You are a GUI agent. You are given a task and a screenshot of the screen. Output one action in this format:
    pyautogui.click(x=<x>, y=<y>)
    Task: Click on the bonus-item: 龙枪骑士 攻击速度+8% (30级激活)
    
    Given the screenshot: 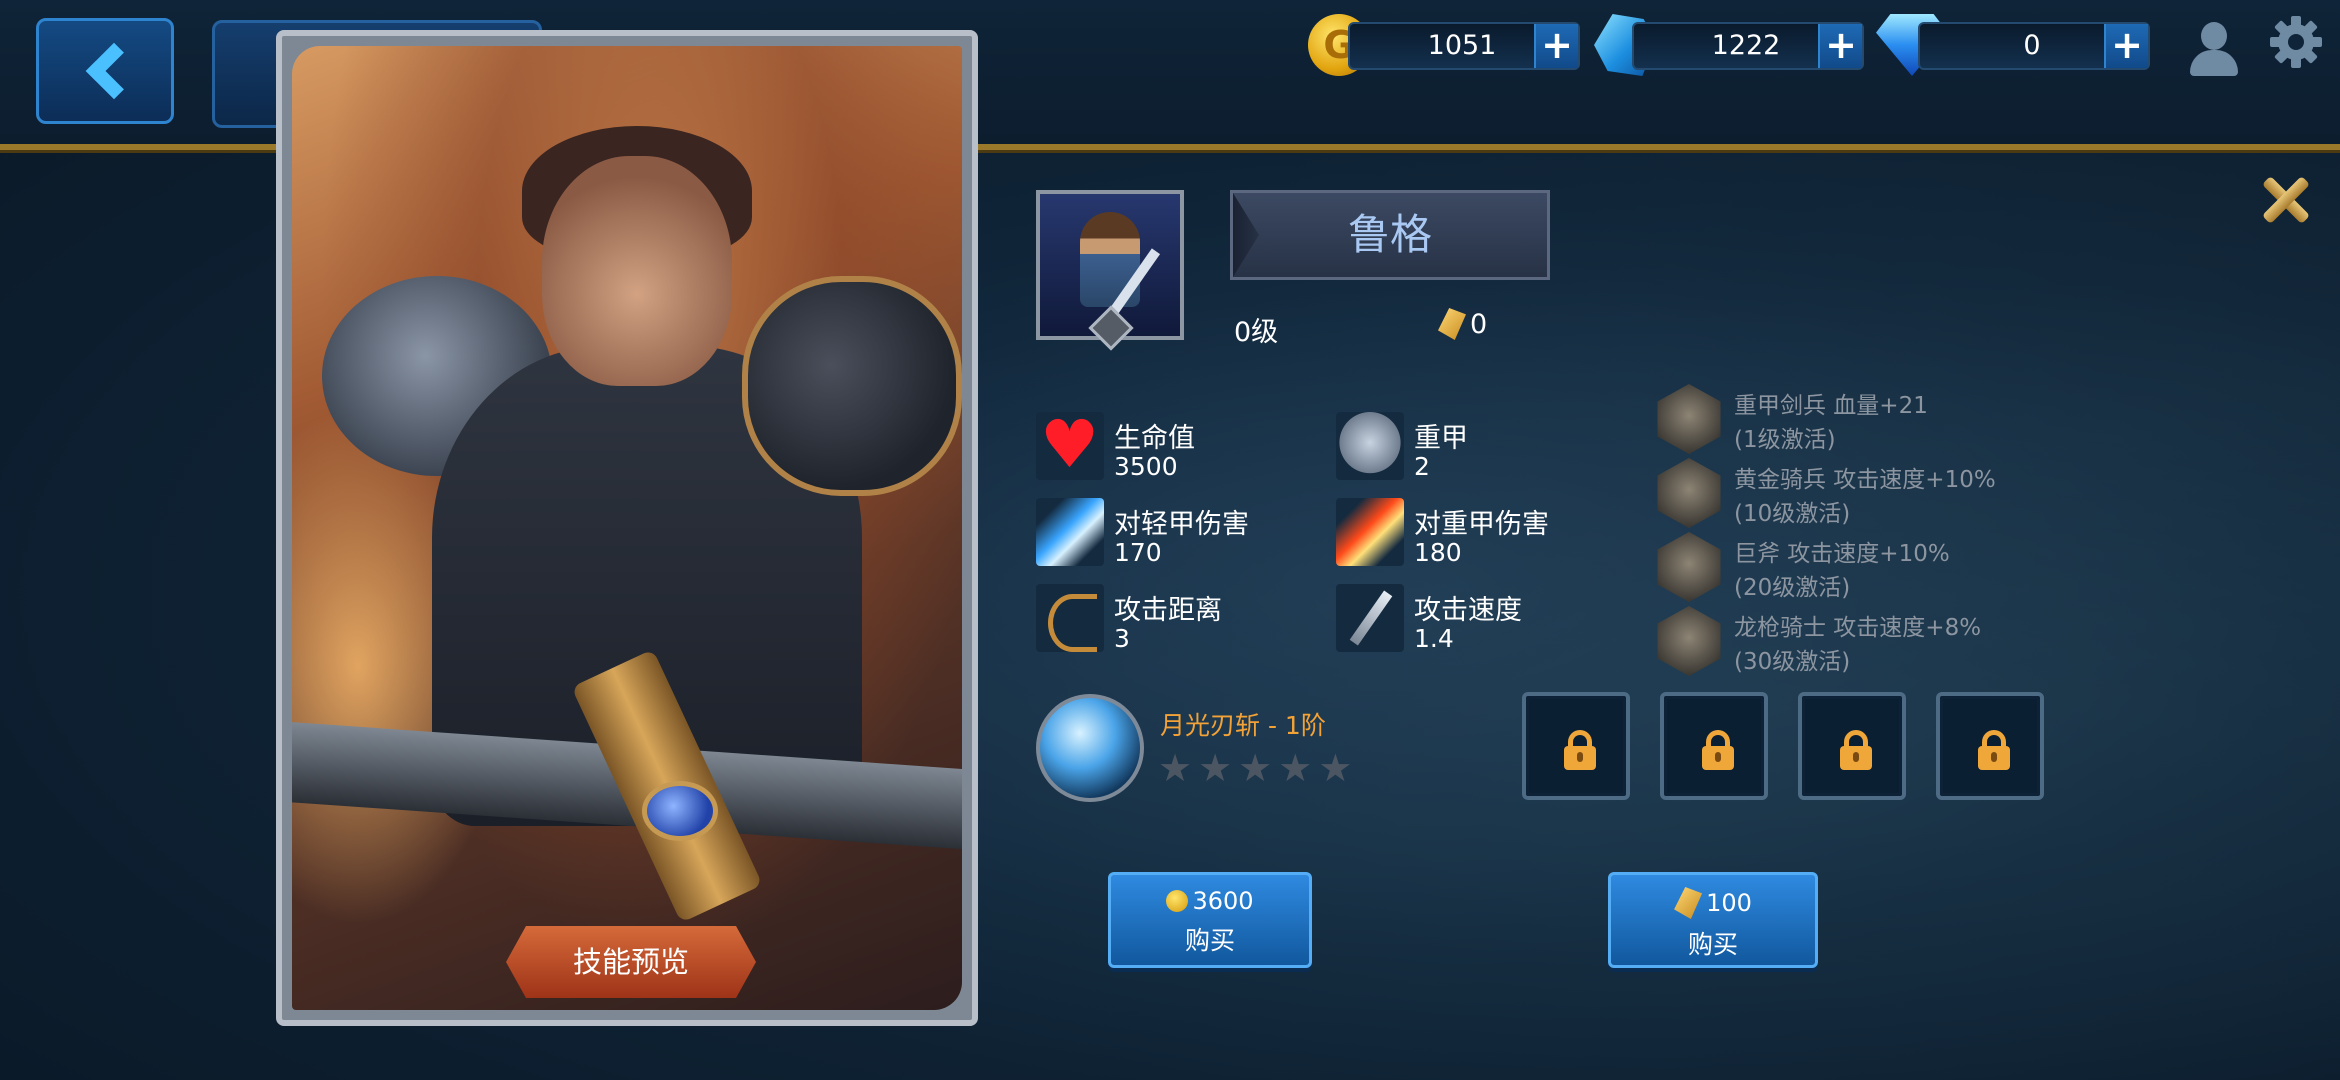 What is the action you would take?
    pyautogui.click(x=1854, y=641)
    